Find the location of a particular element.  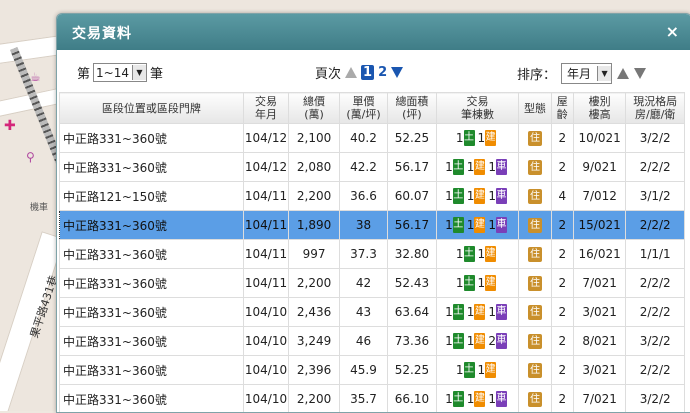

map-poi-icon: ⚲ is located at coordinates (30, 157).